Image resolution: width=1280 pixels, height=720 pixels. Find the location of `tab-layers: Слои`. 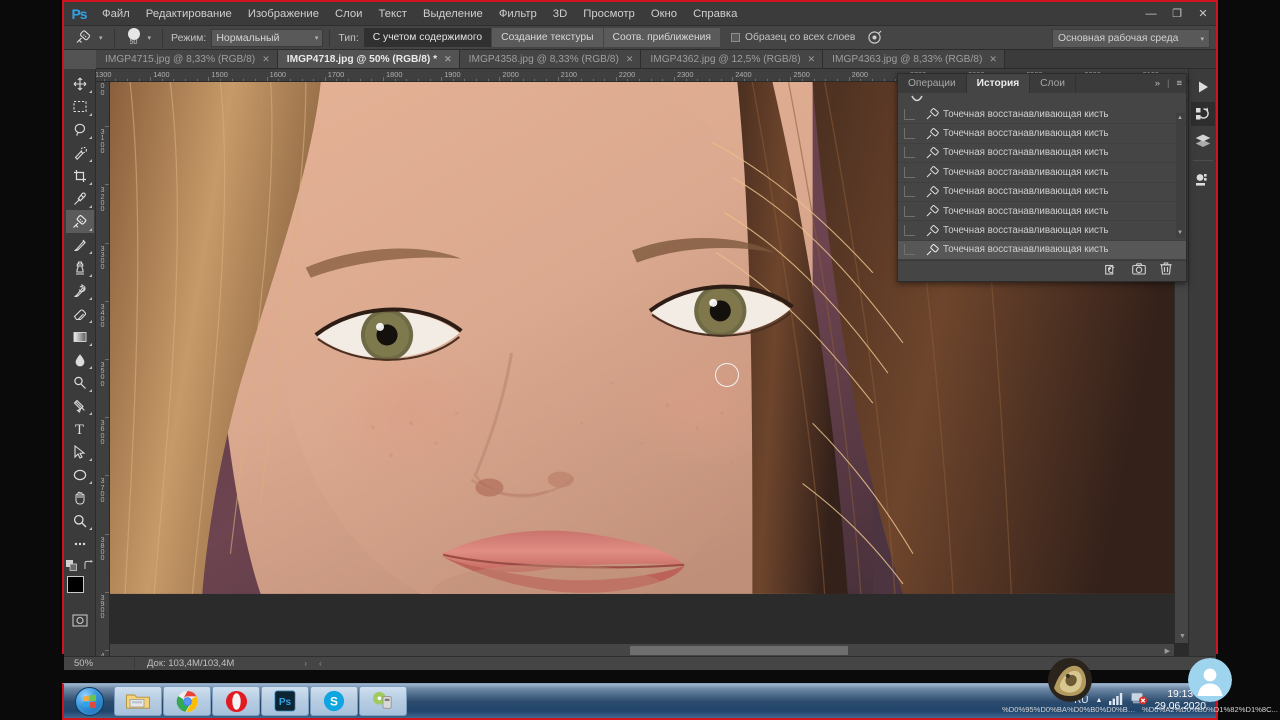

tab-layers: Слои is located at coordinates (1053, 83).